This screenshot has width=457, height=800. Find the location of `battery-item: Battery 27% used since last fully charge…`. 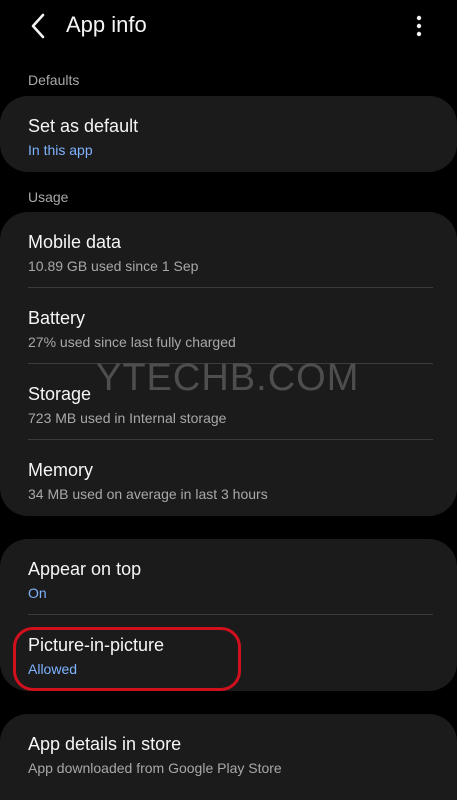

battery-item: Battery 27% used since last fully charge… is located at coordinates (228, 326).